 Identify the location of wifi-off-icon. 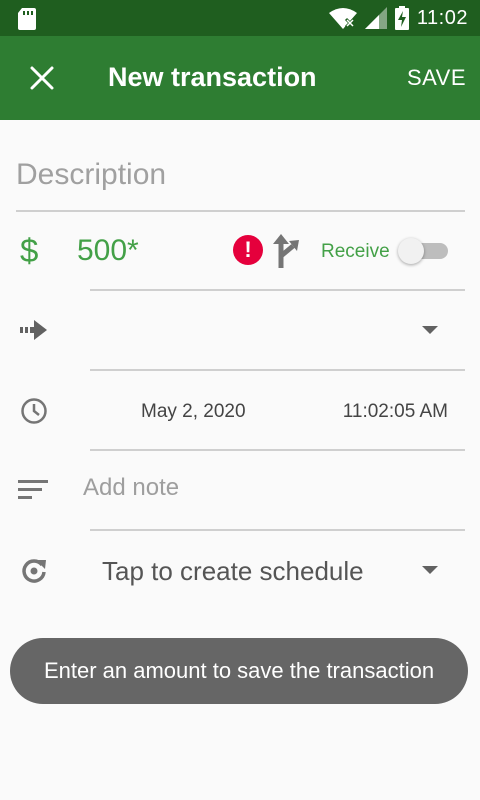
(342, 18).